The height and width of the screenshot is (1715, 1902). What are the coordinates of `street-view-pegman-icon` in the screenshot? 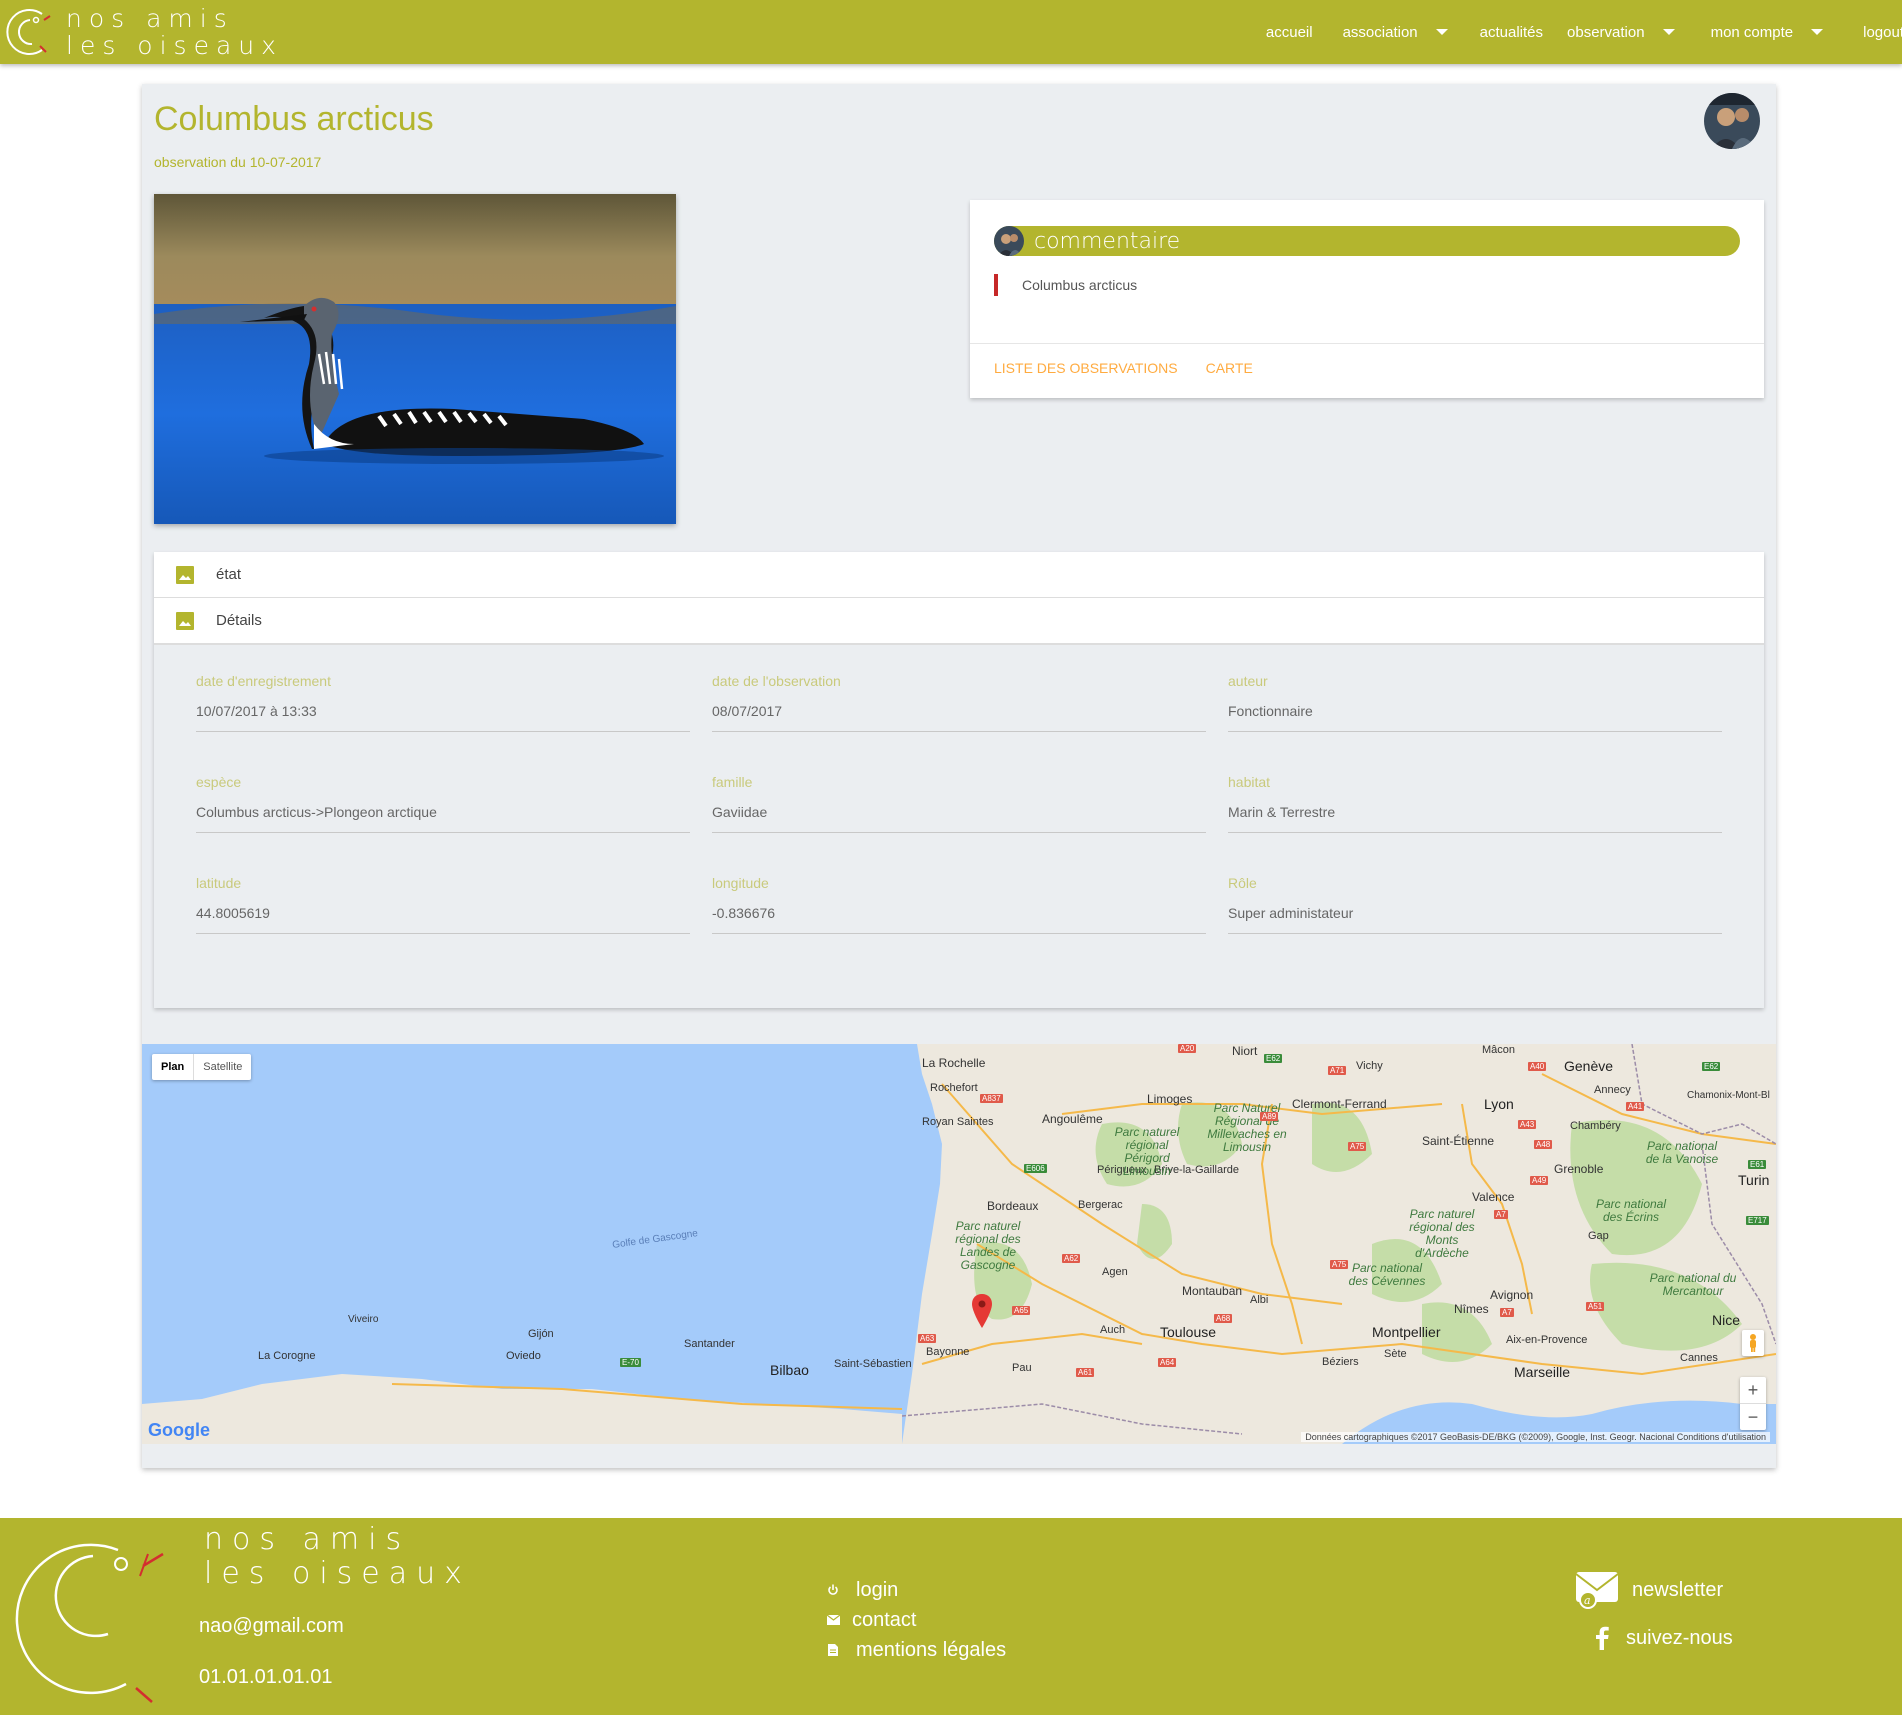 It's located at (1753, 1343).